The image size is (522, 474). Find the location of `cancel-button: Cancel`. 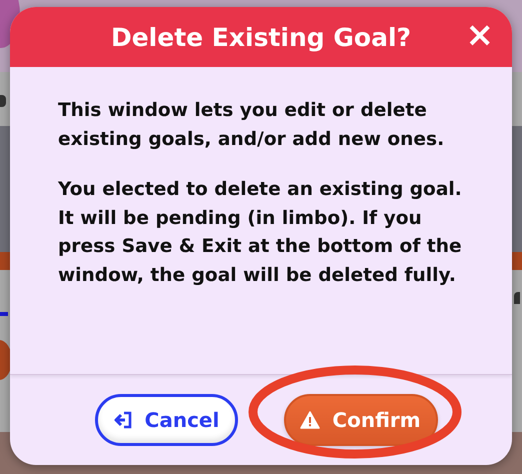

cancel-button: Cancel is located at coordinates (166, 420).